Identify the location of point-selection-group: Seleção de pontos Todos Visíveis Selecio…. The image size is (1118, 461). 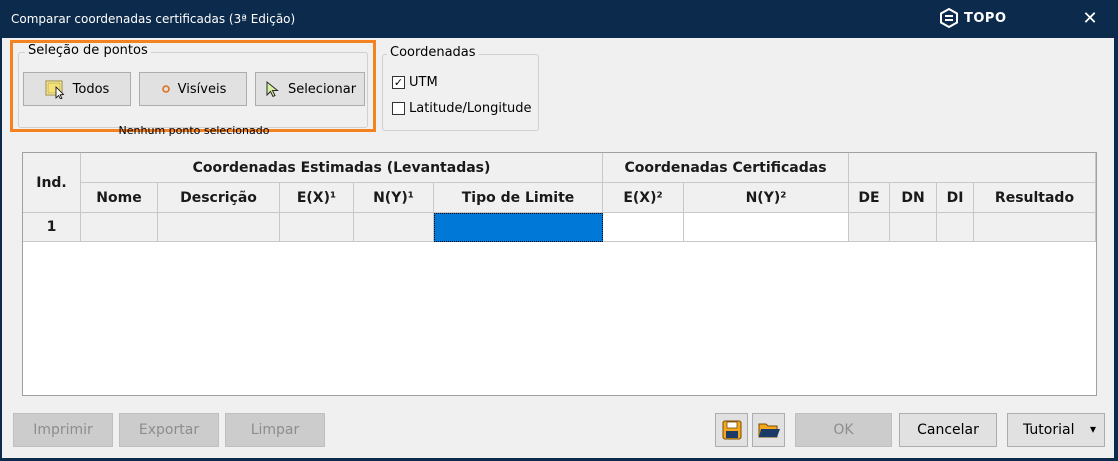
(193, 88).